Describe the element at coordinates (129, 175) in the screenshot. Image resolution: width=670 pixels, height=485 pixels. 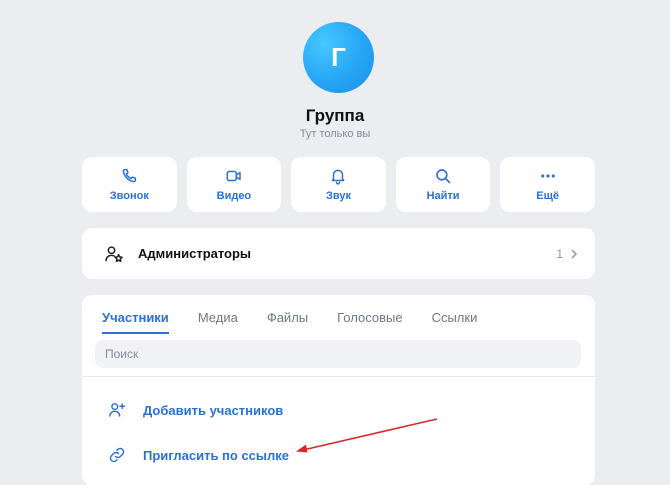
I see `phone-icon` at that location.